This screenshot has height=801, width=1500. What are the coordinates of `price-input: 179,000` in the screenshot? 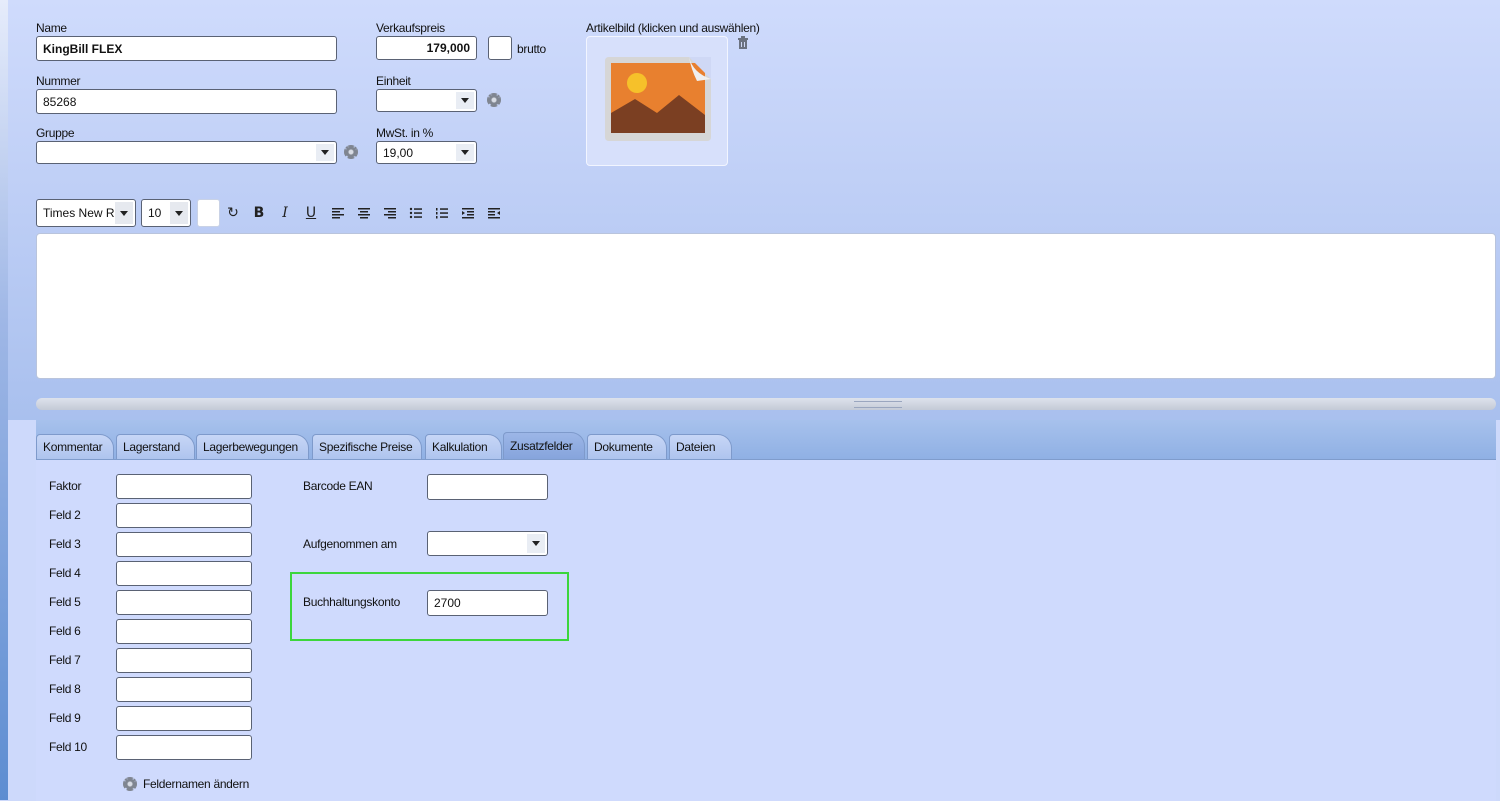 It's located at (426, 48).